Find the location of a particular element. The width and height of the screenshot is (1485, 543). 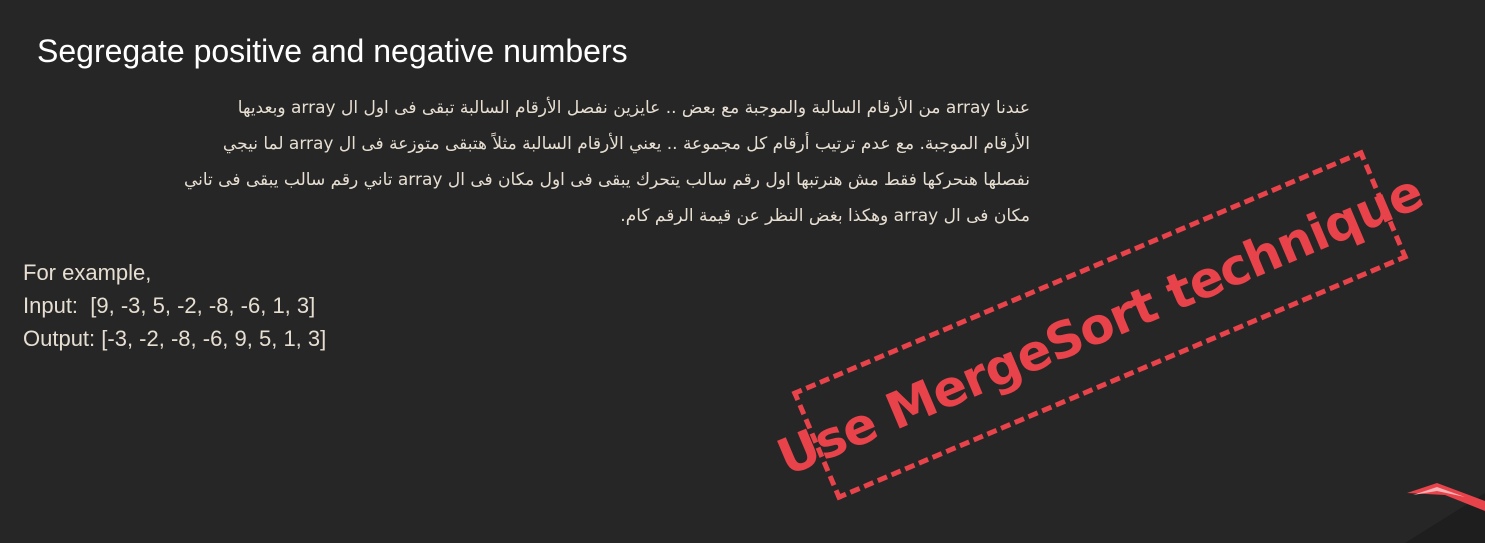

example-input: Input: [9, -3, 5, -2, -8, -6, 1, 3] is located at coordinates (169, 305).